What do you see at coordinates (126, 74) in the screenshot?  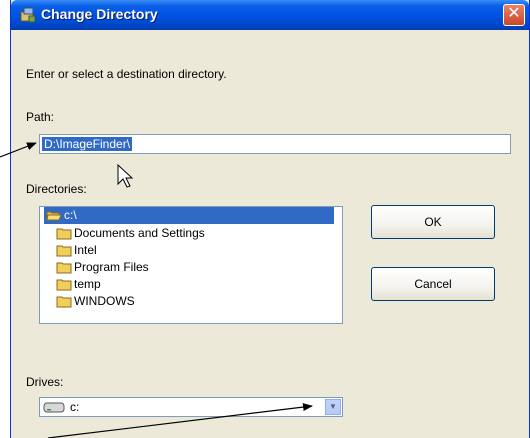 I see `instruction-text: Enter or select a destination directory.` at bounding box center [126, 74].